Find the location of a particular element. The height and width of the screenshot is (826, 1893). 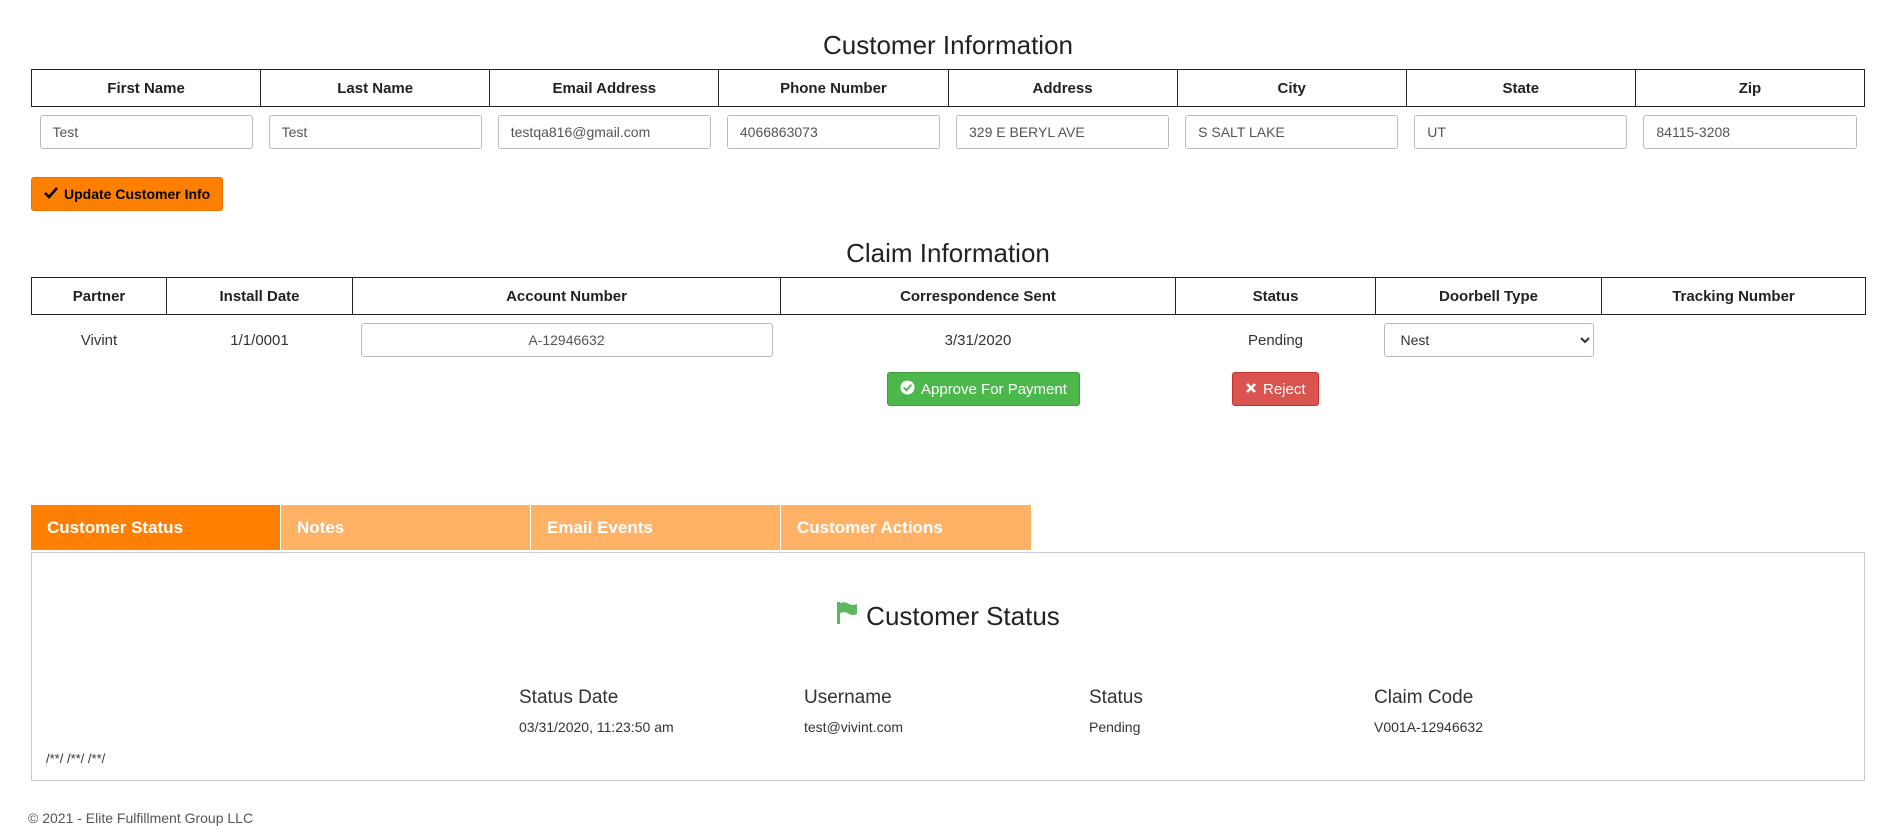

tracking-number-value is located at coordinates (1734, 340).